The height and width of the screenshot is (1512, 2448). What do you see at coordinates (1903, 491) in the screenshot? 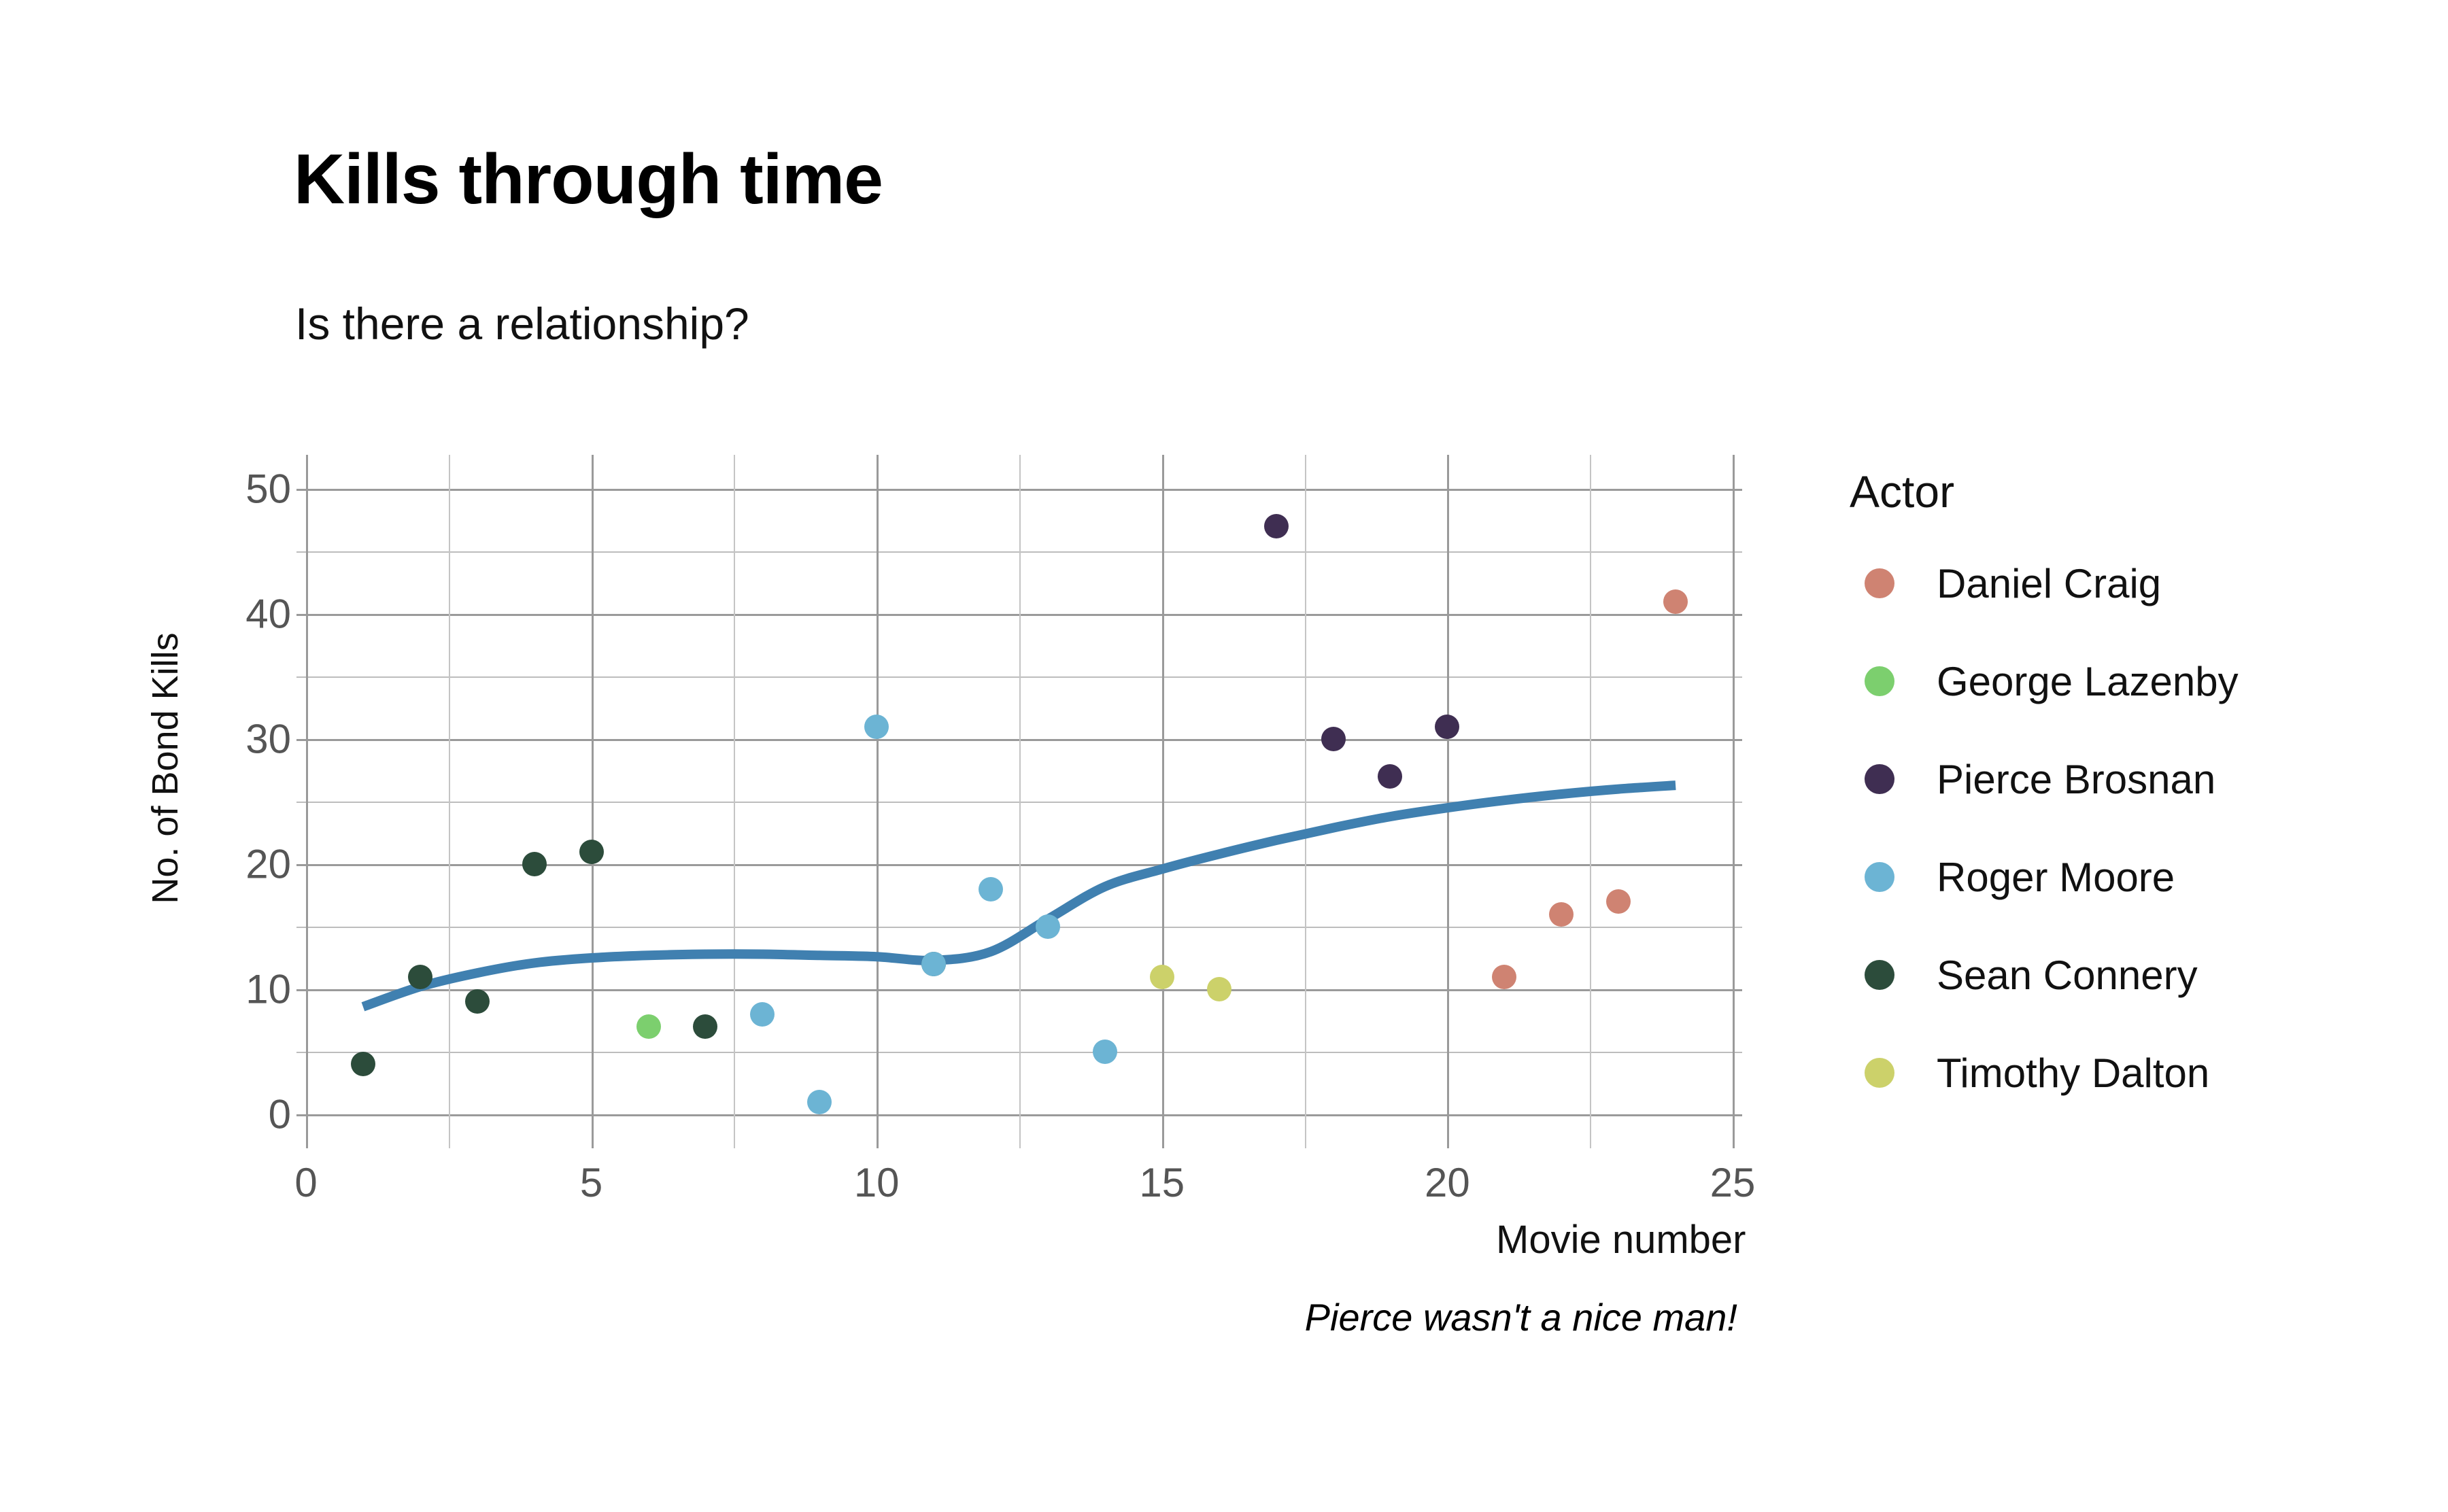
I see `legend-title: Actor` at bounding box center [1903, 491].